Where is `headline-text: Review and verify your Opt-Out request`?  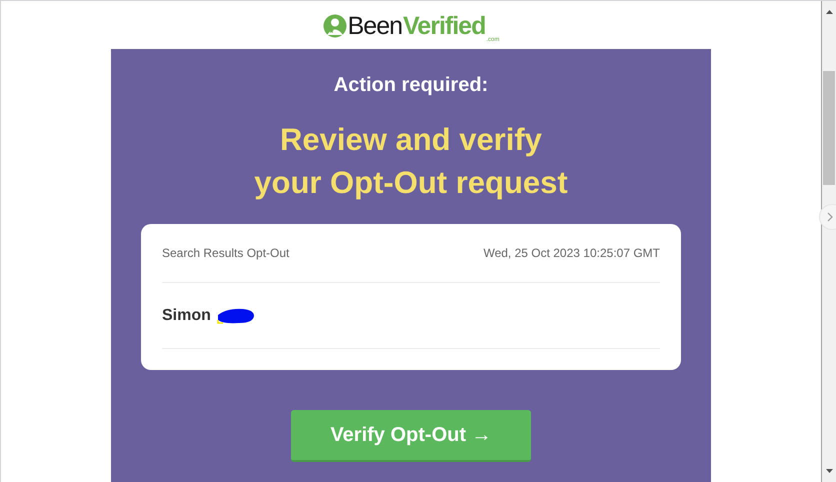 headline-text: Review and verify your Opt-Out request is located at coordinates (411, 161).